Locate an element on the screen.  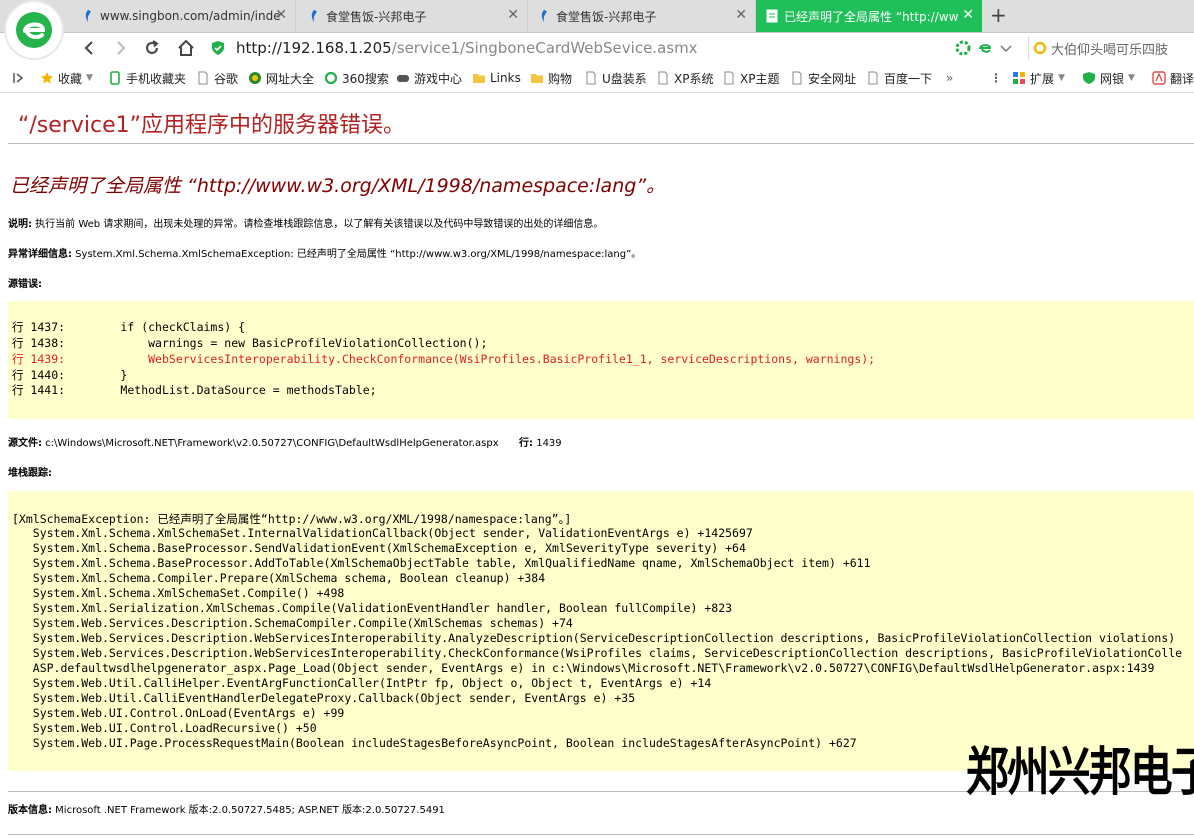
bookmark-baidu: 百度一下 is located at coordinates (899, 78).